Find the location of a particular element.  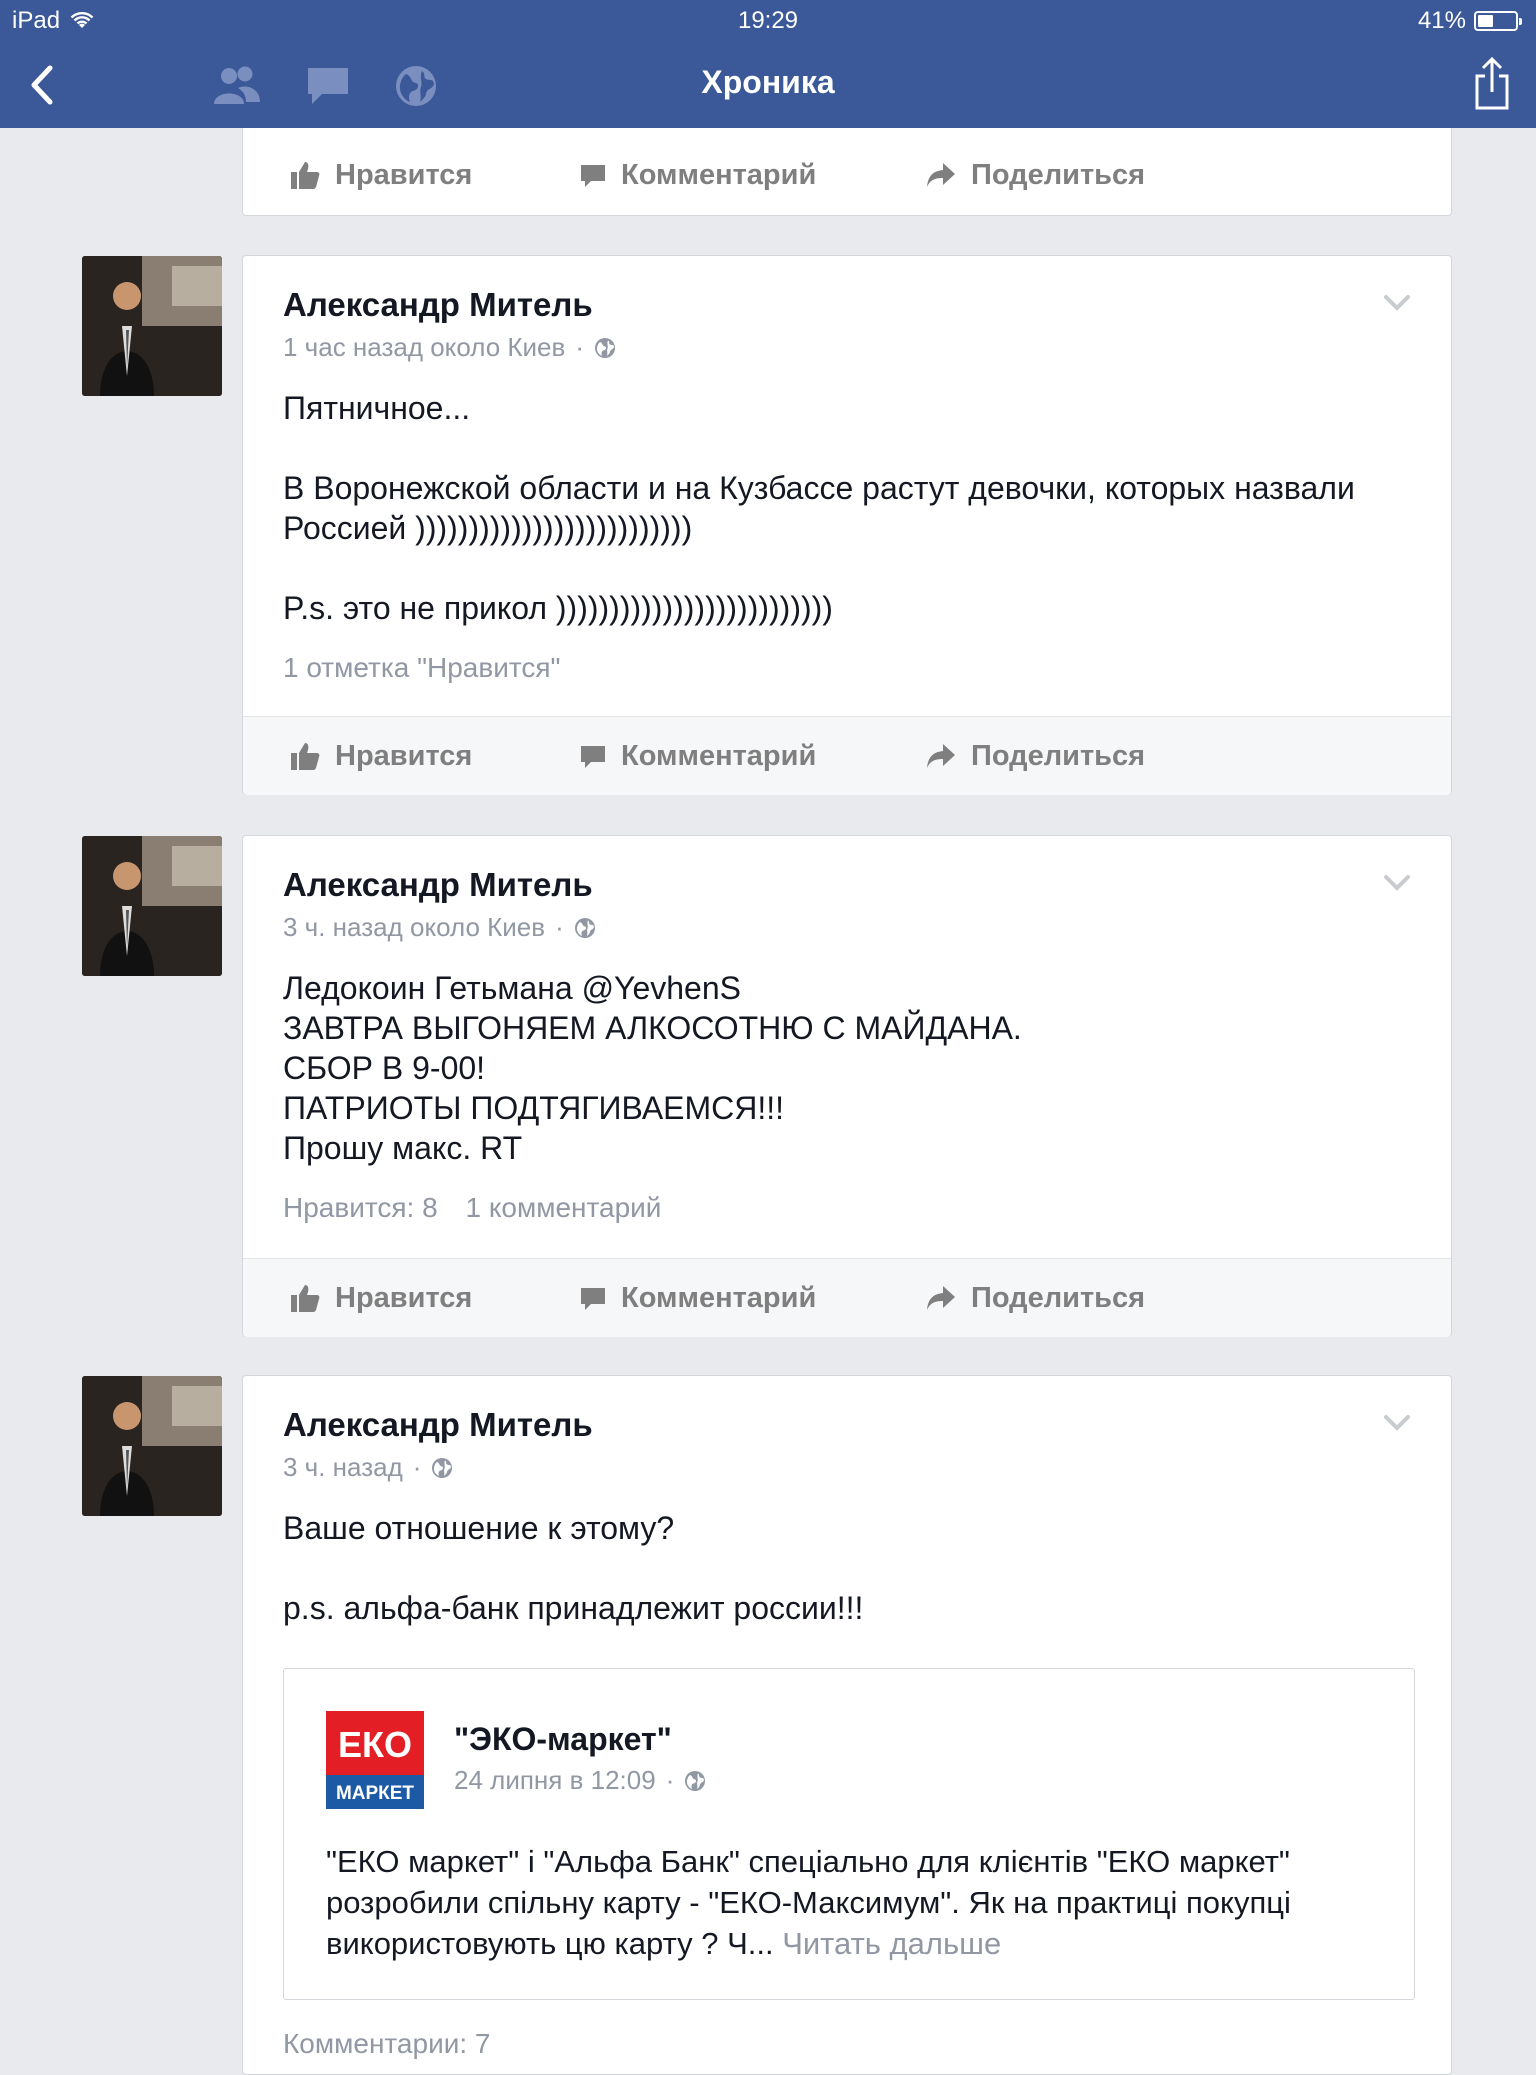

comments-count: Комментарии: 7 is located at coordinates (386, 2043).